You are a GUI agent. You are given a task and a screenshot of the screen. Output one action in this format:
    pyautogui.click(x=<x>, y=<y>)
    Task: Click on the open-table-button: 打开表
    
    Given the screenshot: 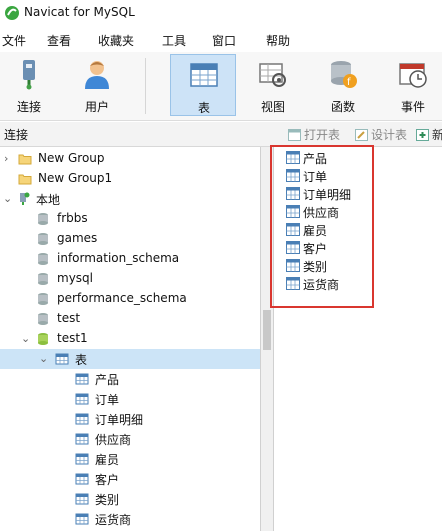 What is the action you would take?
    pyautogui.click(x=314, y=134)
    